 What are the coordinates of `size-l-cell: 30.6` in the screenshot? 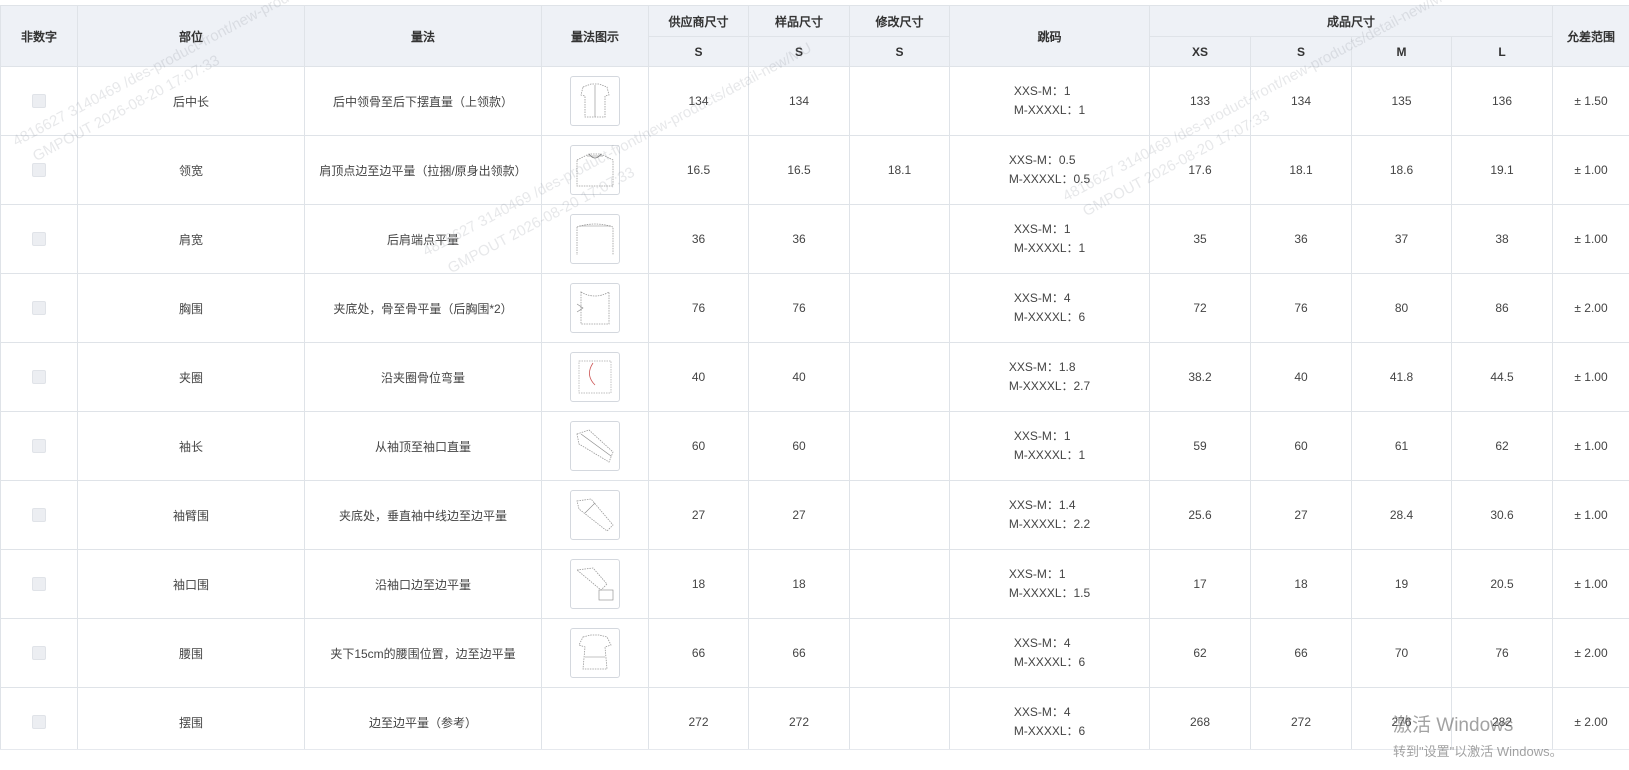 It's located at (1502, 515).